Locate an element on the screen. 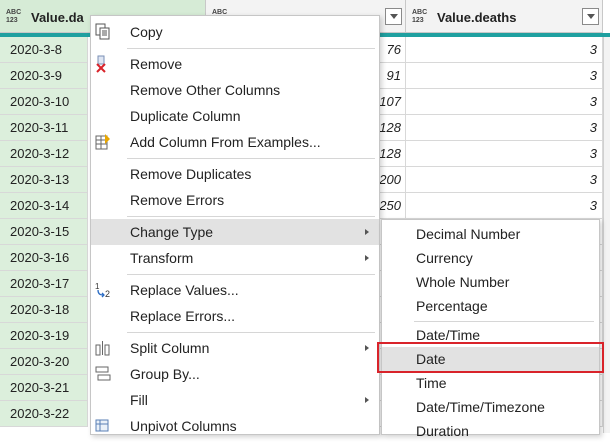 This screenshot has height=443, width=610. date-cell: 2020-3-15 is located at coordinates (44, 232).